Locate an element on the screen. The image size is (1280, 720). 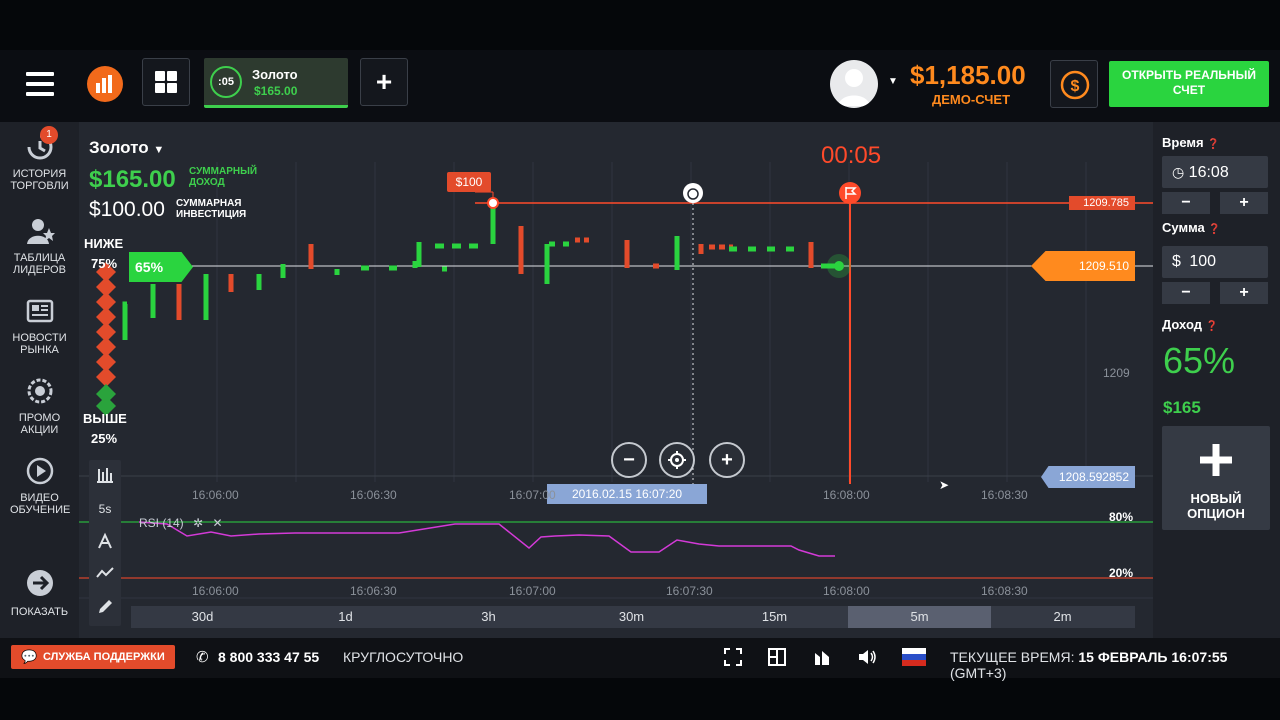
time-tick: 16:07:00 is located at coordinates (532, 495).